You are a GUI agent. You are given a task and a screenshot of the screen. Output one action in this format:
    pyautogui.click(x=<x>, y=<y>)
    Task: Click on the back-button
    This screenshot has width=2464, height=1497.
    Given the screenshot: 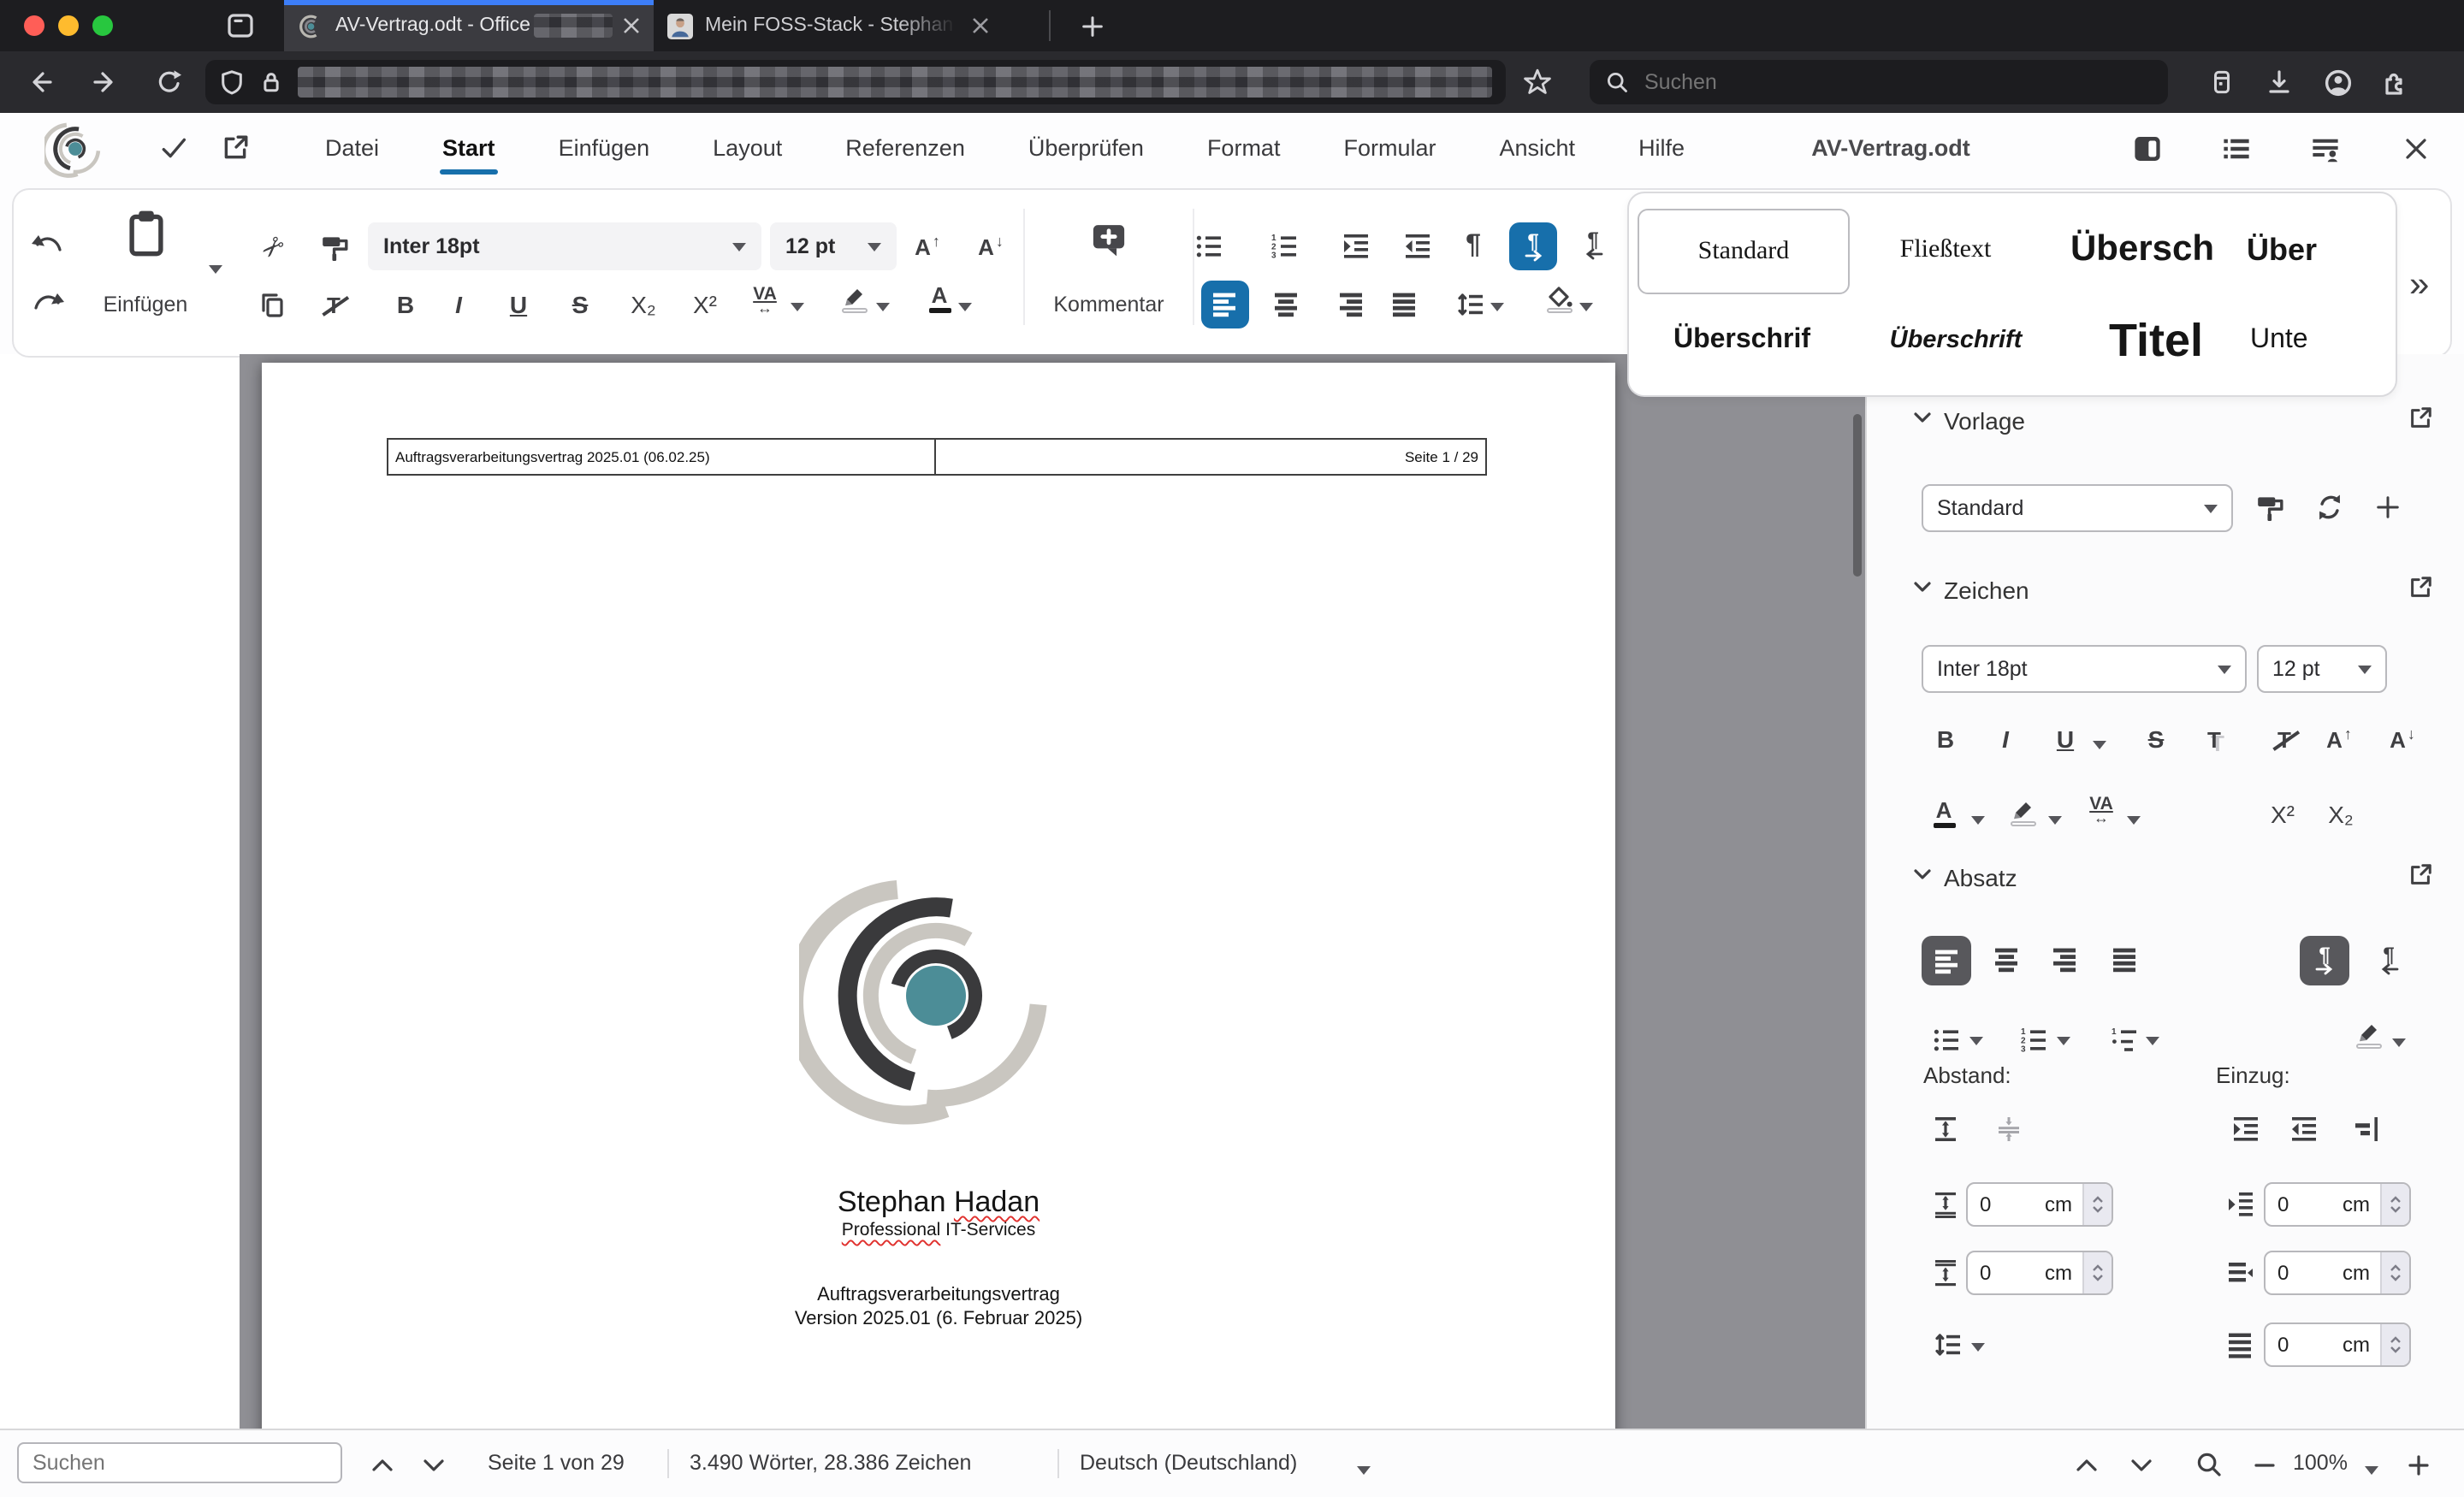 What is the action you would take?
    pyautogui.click(x=39, y=82)
    